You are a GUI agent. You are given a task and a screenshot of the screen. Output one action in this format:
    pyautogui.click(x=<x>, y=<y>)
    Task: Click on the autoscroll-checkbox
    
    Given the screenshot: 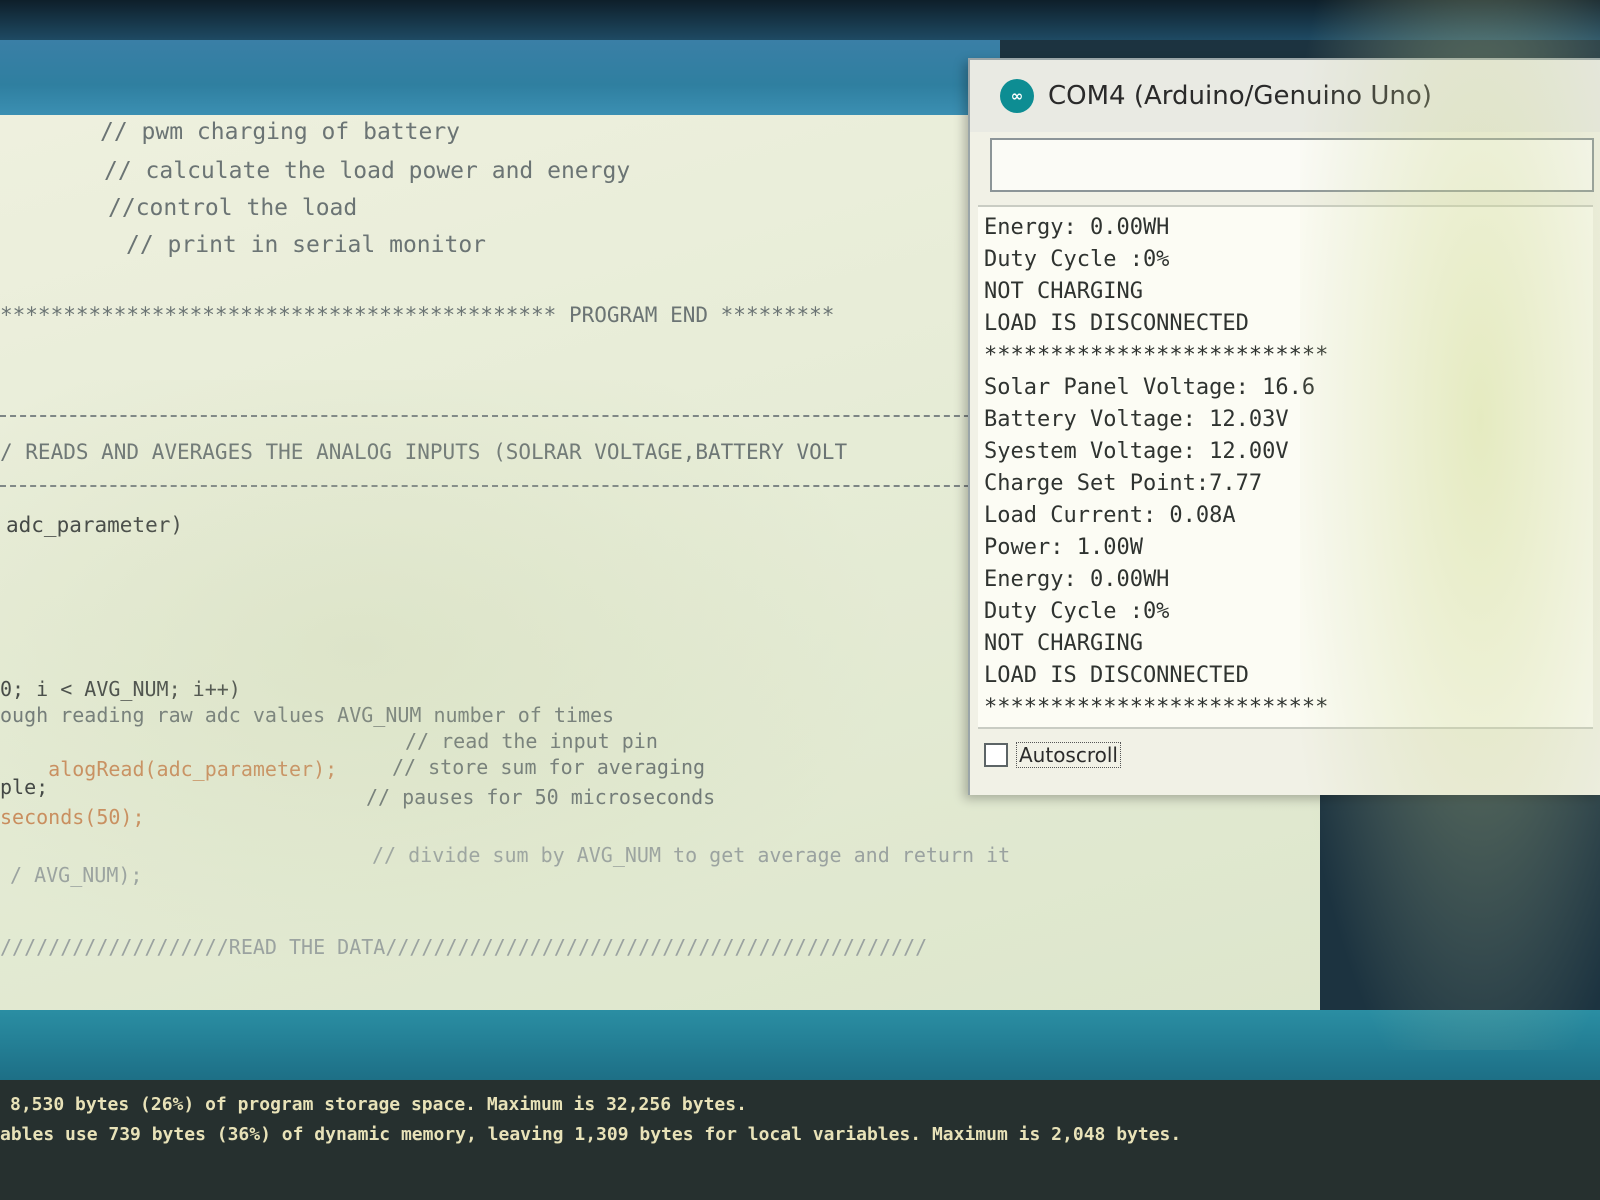 What is the action you would take?
    pyautogui.click(x=996, y=755)
    